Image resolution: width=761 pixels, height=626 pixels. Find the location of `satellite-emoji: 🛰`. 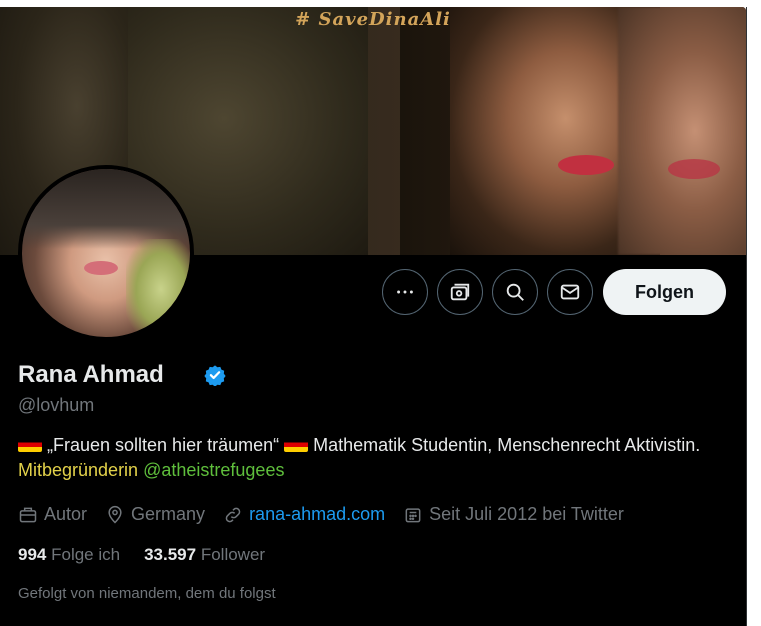

satellite-emoji: 🛰 is located at coordinates (183, 374).